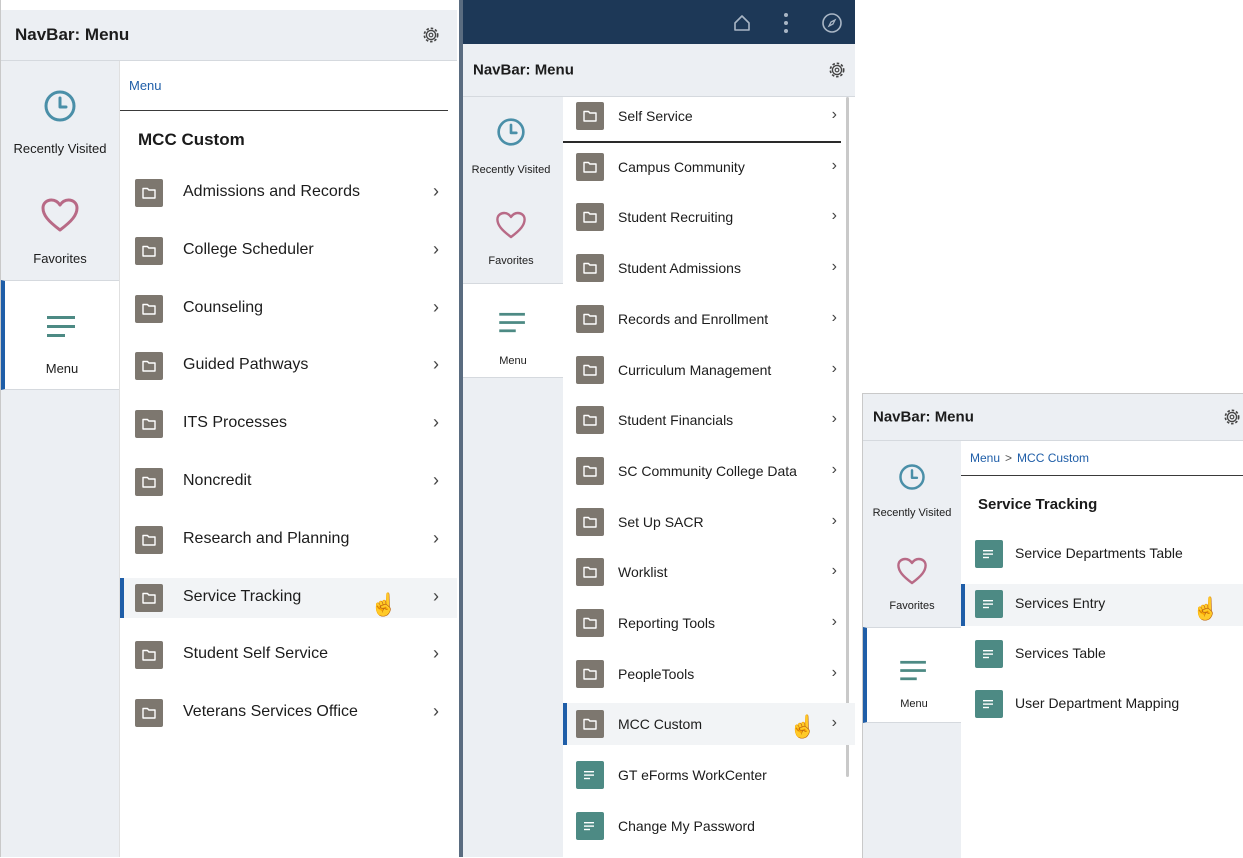  What do you see at coordinates (709, 116) in the screenshot?
I see `menu-item-self-service: Self Service ›` at bounding box center [709, 116].